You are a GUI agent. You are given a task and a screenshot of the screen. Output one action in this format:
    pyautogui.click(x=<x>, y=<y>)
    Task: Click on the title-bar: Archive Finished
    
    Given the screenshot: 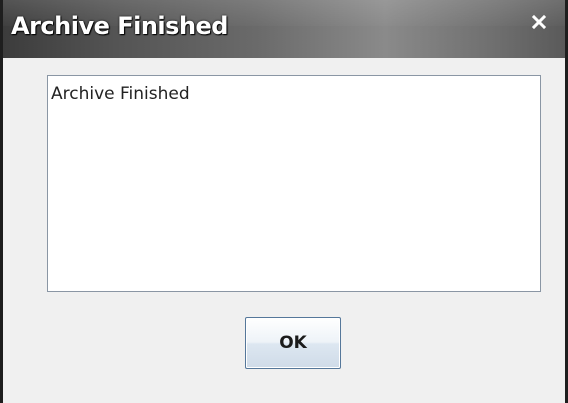 What is the action you would take?
    pyautogui.click(x=284, y=29)
    